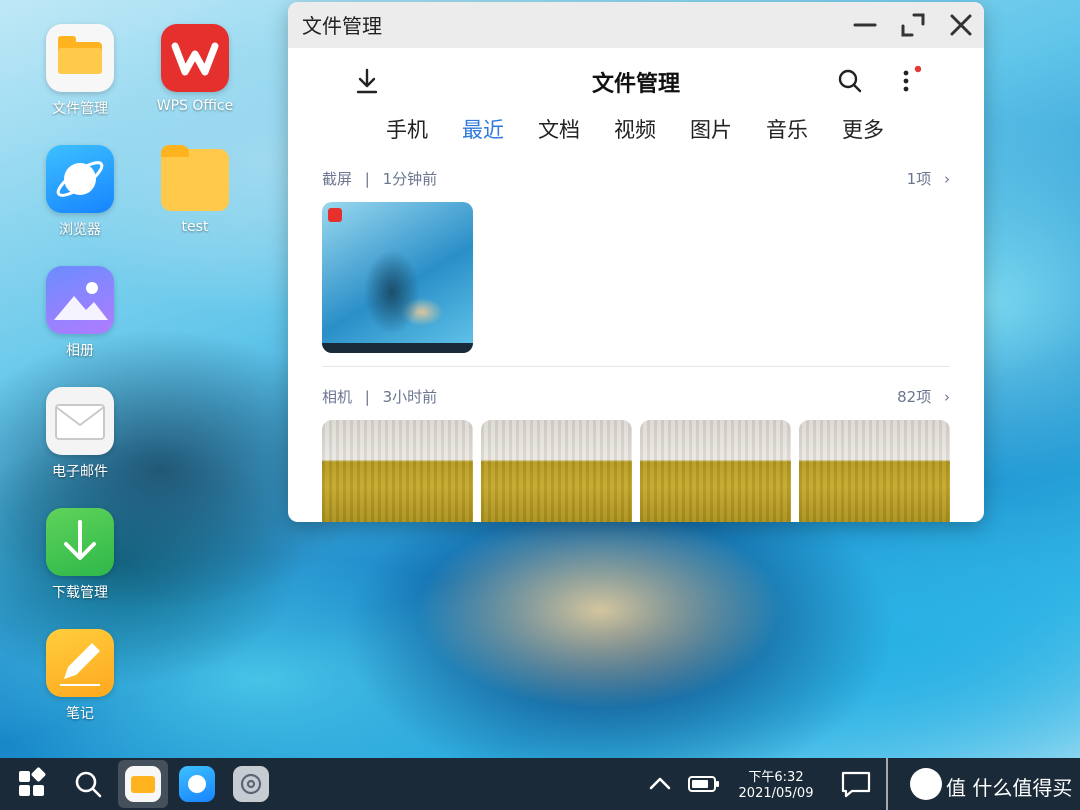  What do you see at coordinates (195, 227) in the screenshot?
I see `desktop-icon-label: test` at bounding box center [195, 227].